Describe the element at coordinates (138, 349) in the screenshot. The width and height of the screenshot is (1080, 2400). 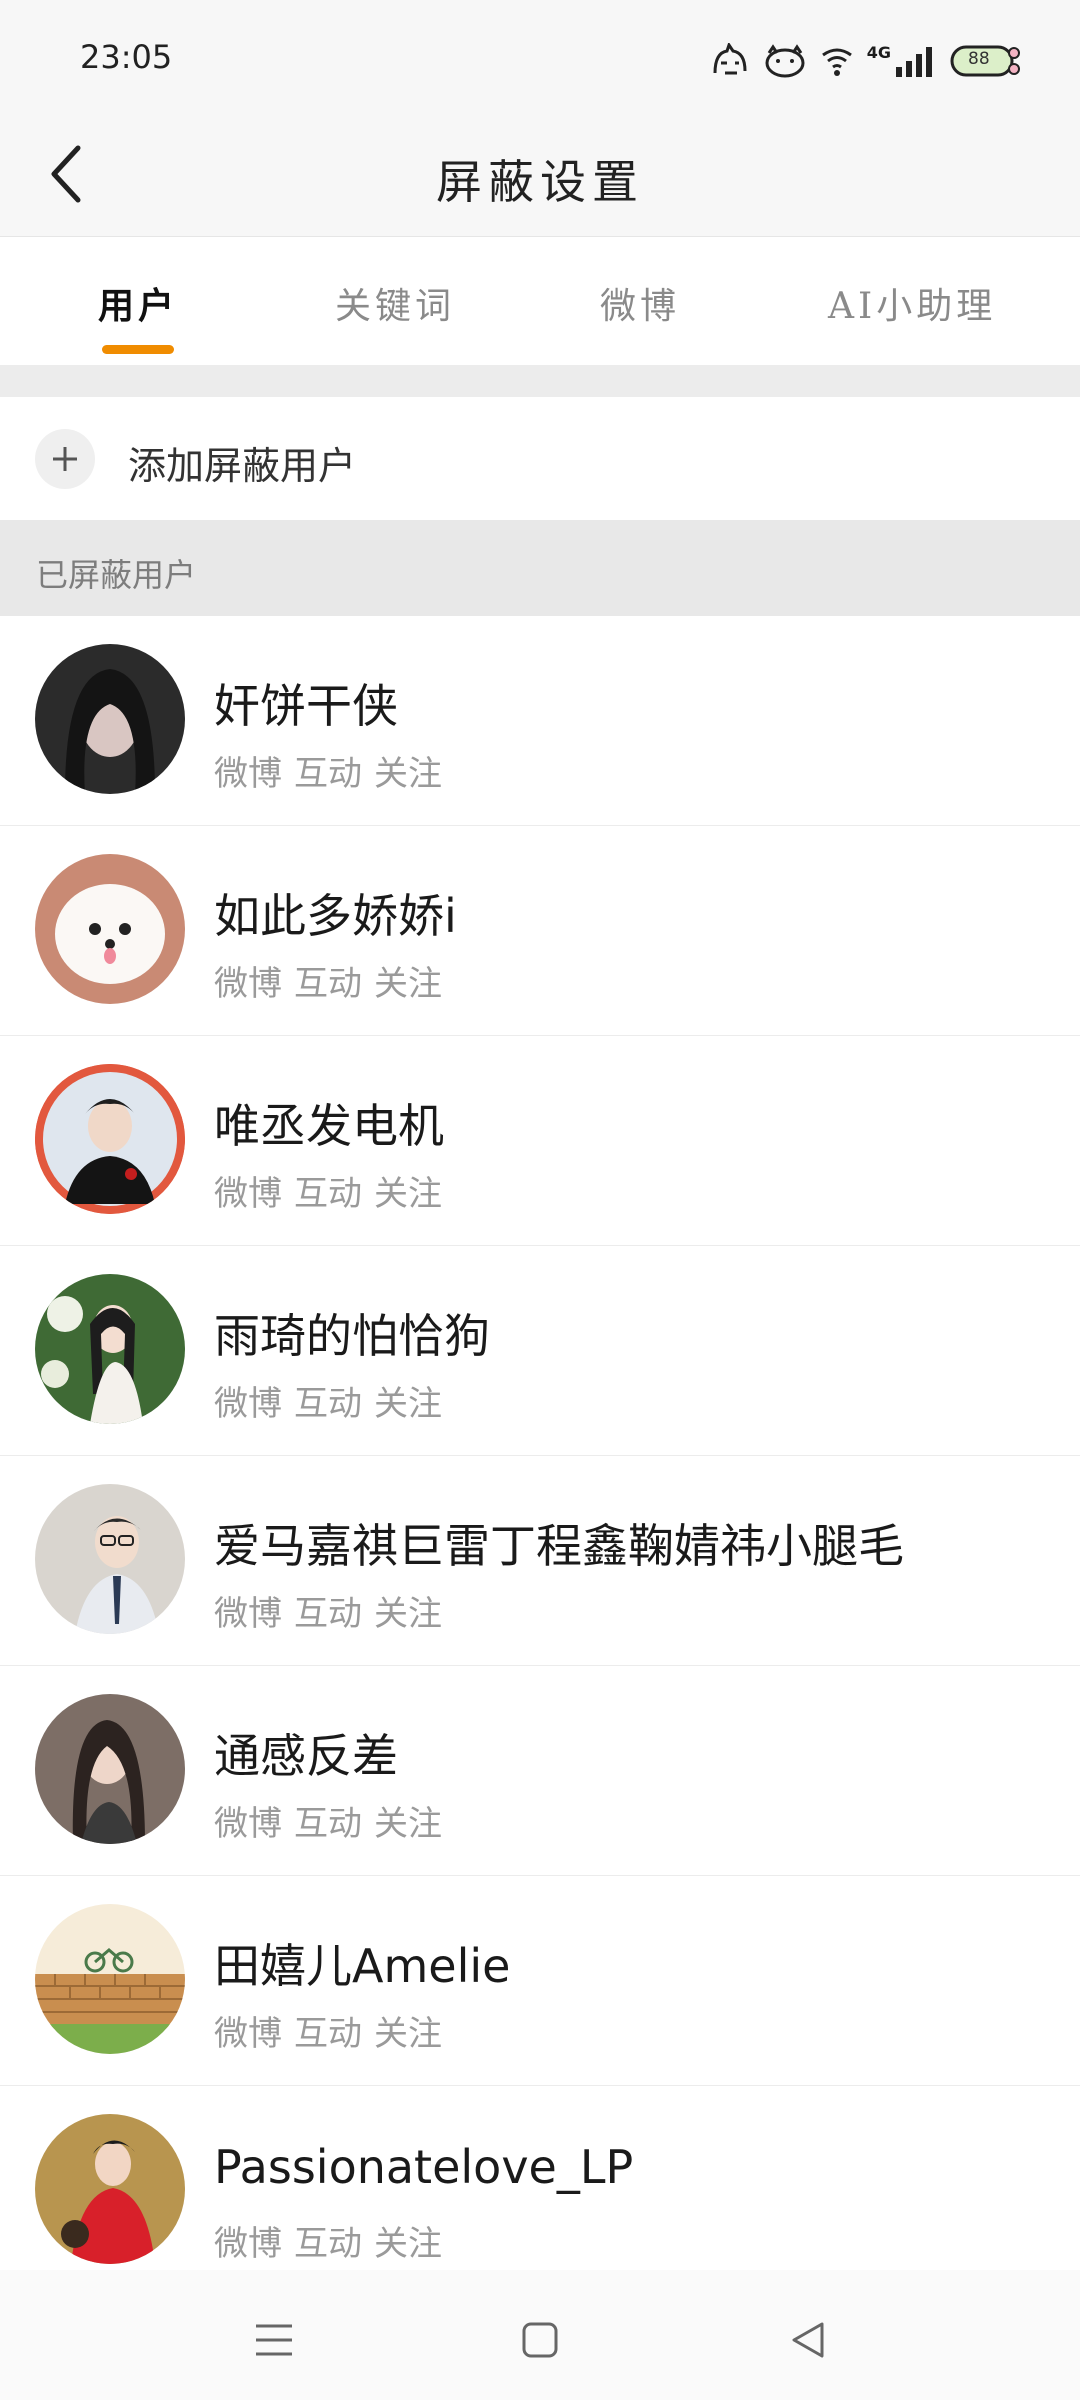
I see `active-tab-indicator` at that location.